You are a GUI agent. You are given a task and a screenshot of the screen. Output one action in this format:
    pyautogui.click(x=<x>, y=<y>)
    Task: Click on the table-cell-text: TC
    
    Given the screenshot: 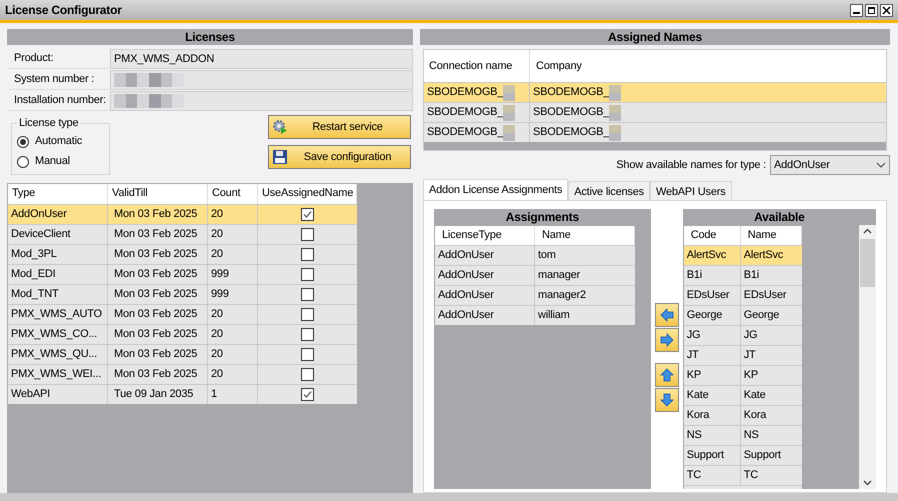 What is the action you would take?
    pyautogui.click(x=750, y=476)
    